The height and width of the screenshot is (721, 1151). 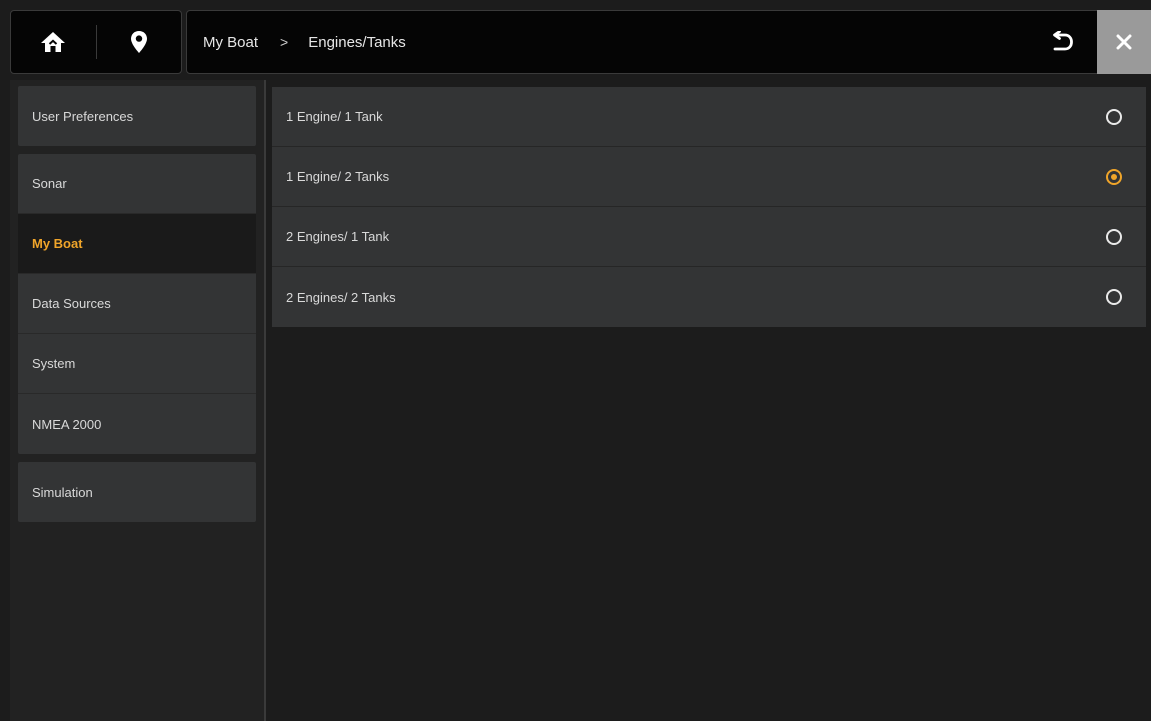 I want to click on breadcrumb-engines-tanks: Engines/Tanks, so click(x=357, y=42).